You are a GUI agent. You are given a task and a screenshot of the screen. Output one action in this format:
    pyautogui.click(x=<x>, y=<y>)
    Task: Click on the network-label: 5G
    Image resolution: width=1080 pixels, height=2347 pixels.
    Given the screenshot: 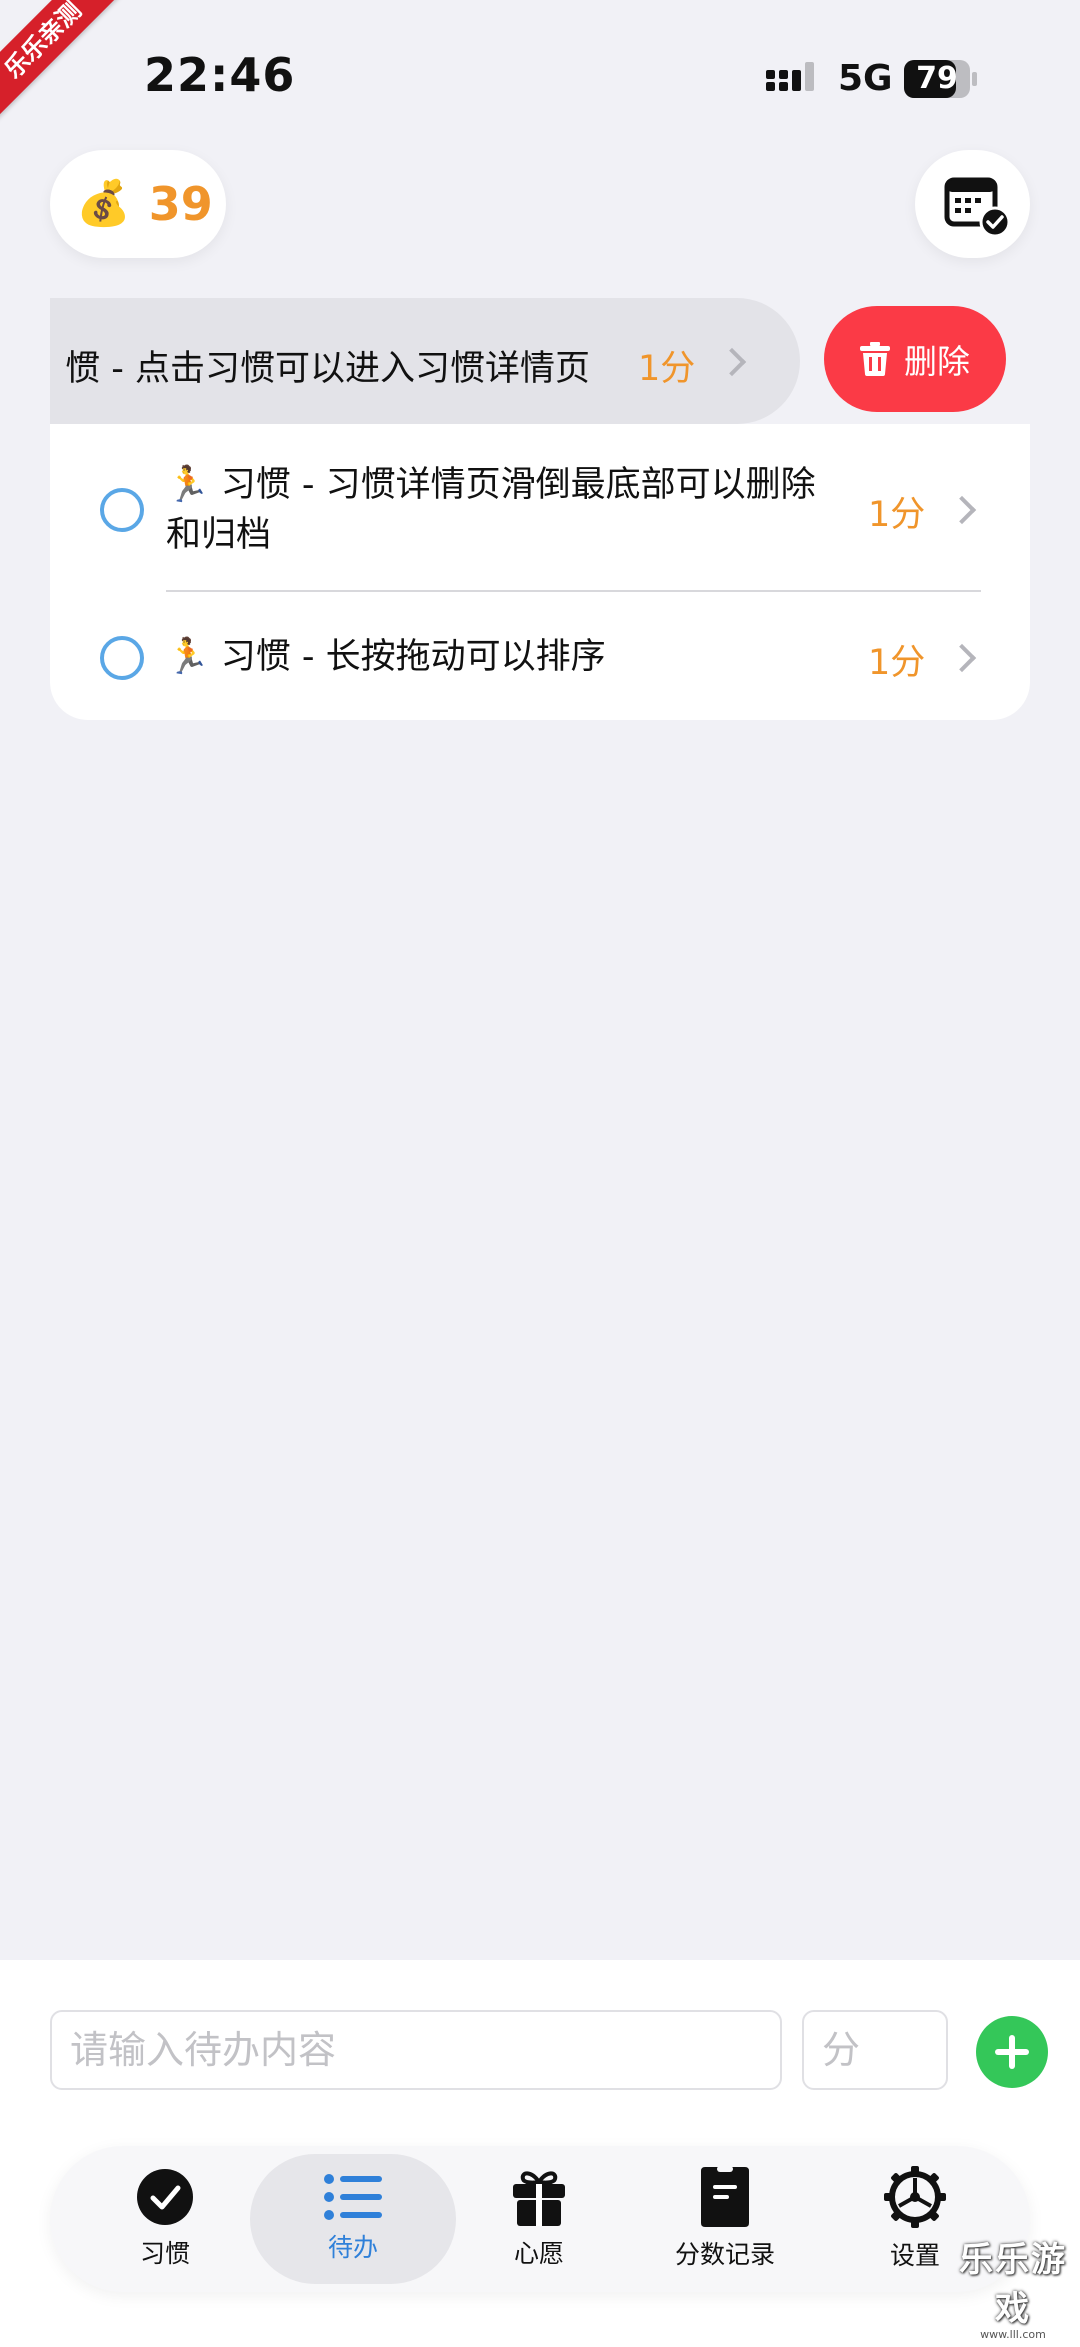 What is the action you would take?
    pyautogui.click(x=865, y=78)
    